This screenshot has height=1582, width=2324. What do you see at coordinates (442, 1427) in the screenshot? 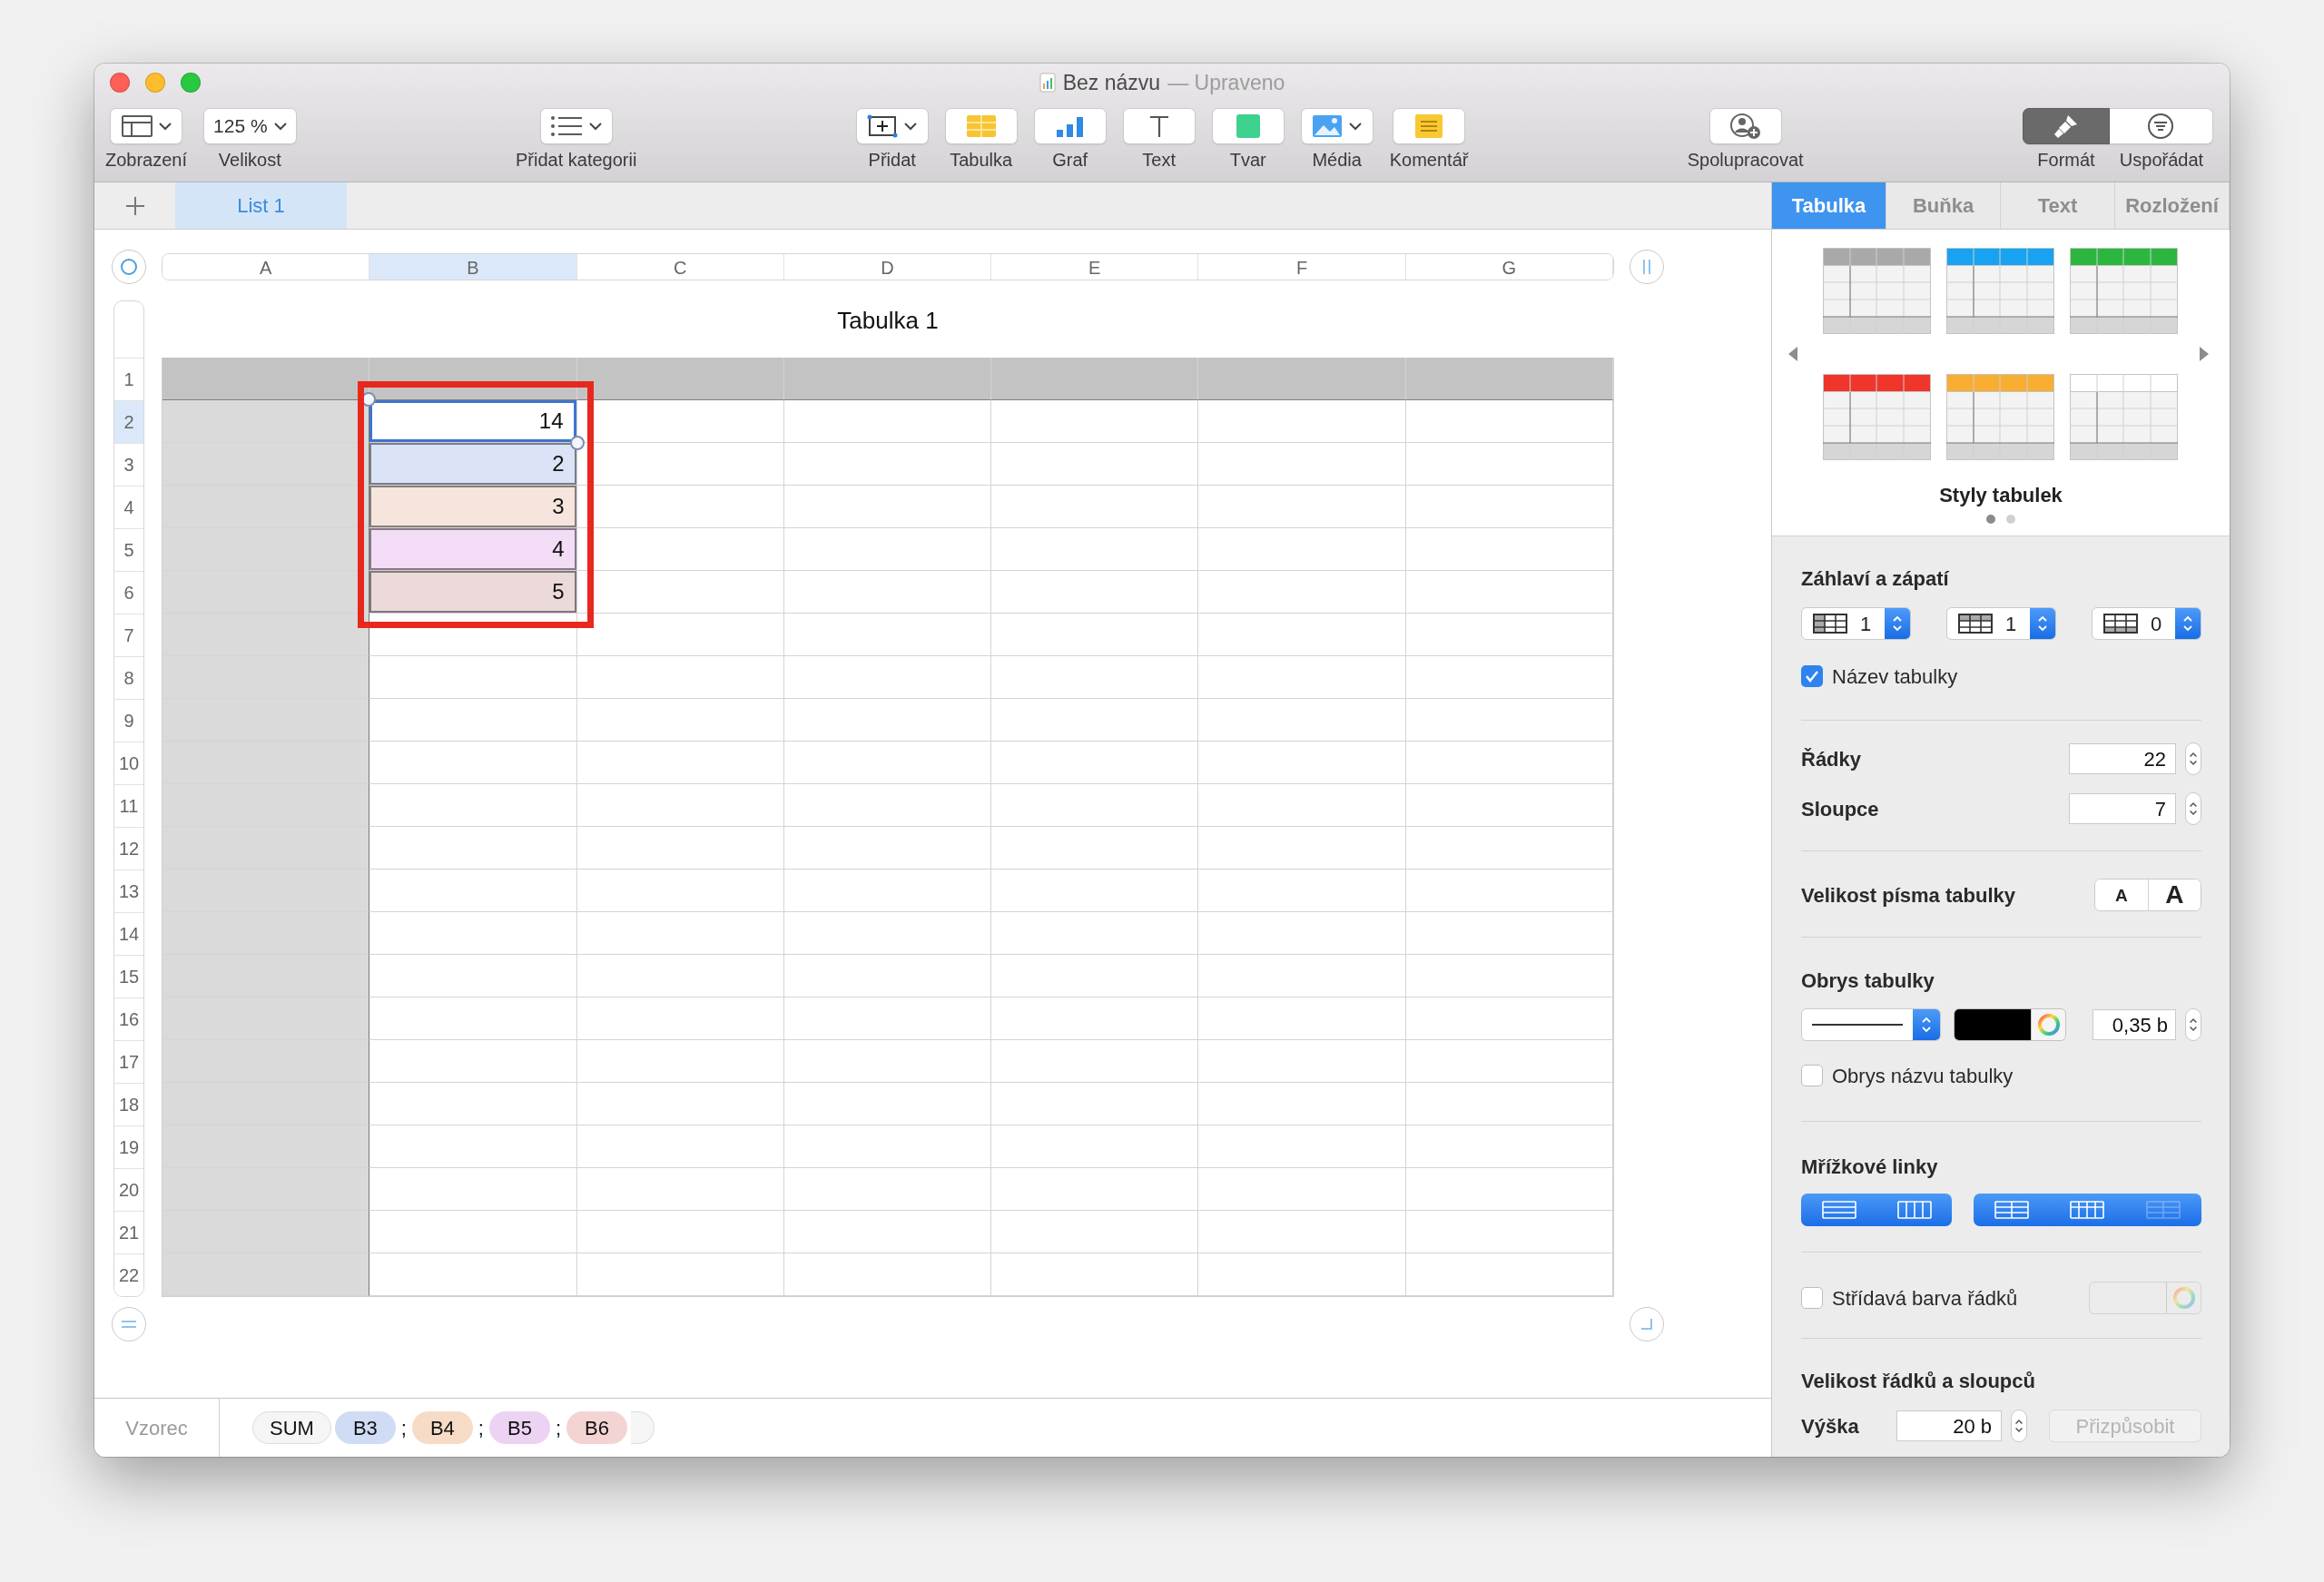
I see `cell-reference: B4` at bounding box center [442, 1427].